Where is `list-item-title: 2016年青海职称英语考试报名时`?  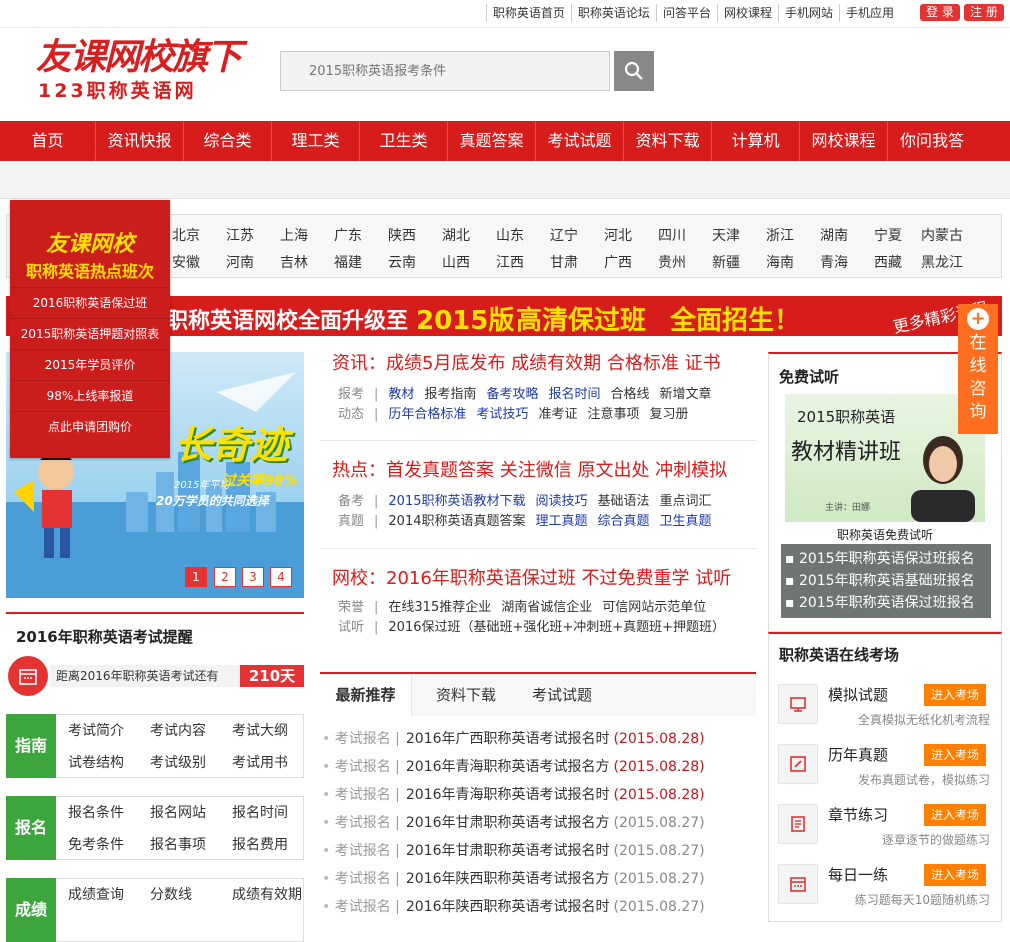
list-item-title: 2016年青海职称英语考试报名时 is located at coordinates (508, 795).